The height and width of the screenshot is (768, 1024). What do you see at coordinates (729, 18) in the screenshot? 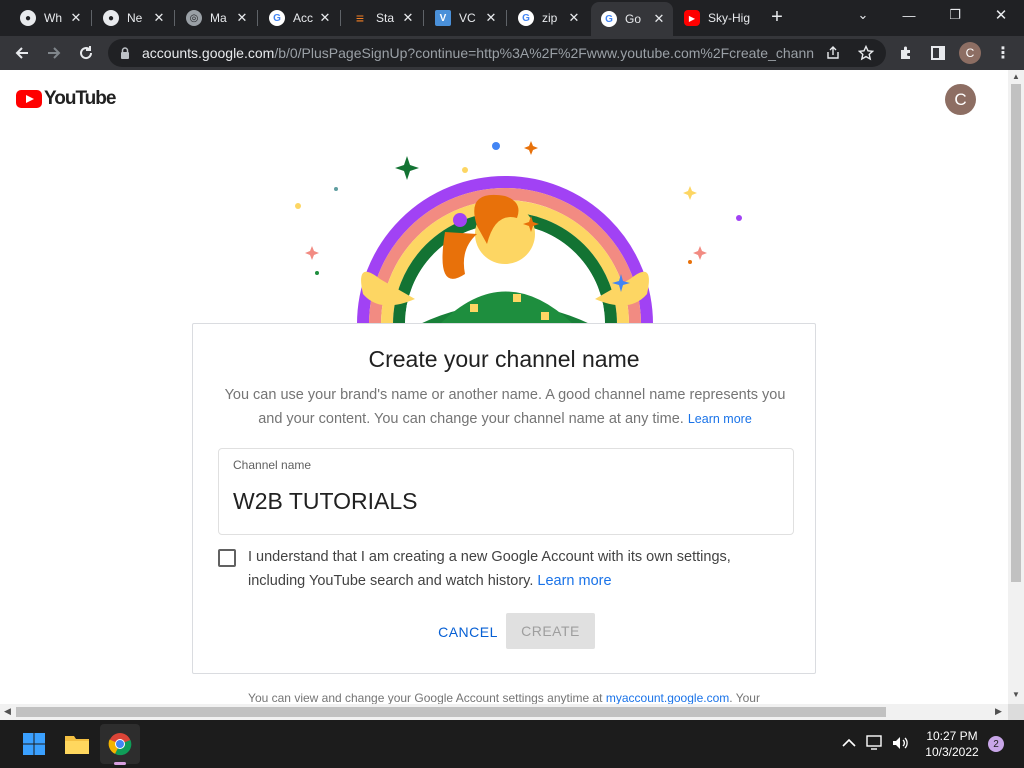
I see `tab-title: Sky-Hig` at bounding box center [729, 18].